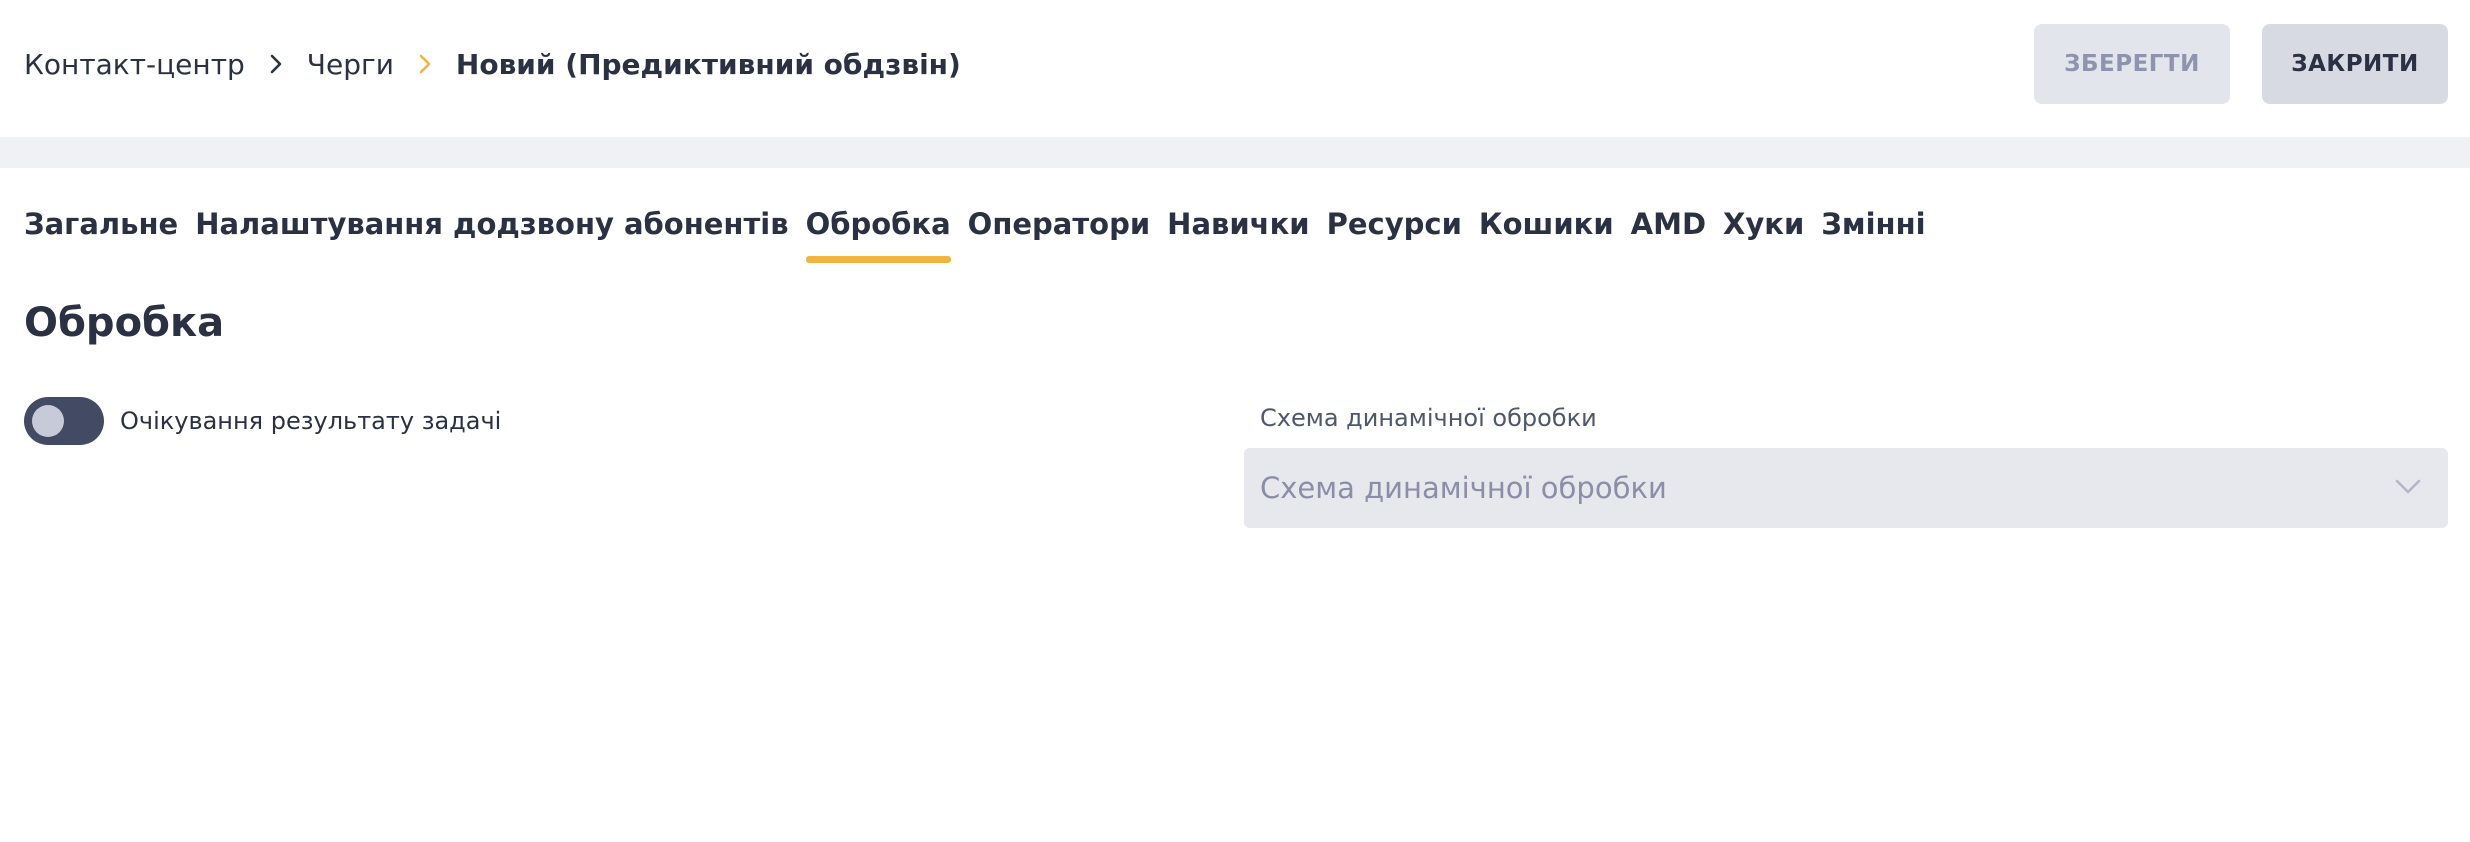  What do you see at coordinates (2132, 64) in the screenshot?
I see `save-button: ЗБЕРЕГТИ` at bounding box center [2132, 64].